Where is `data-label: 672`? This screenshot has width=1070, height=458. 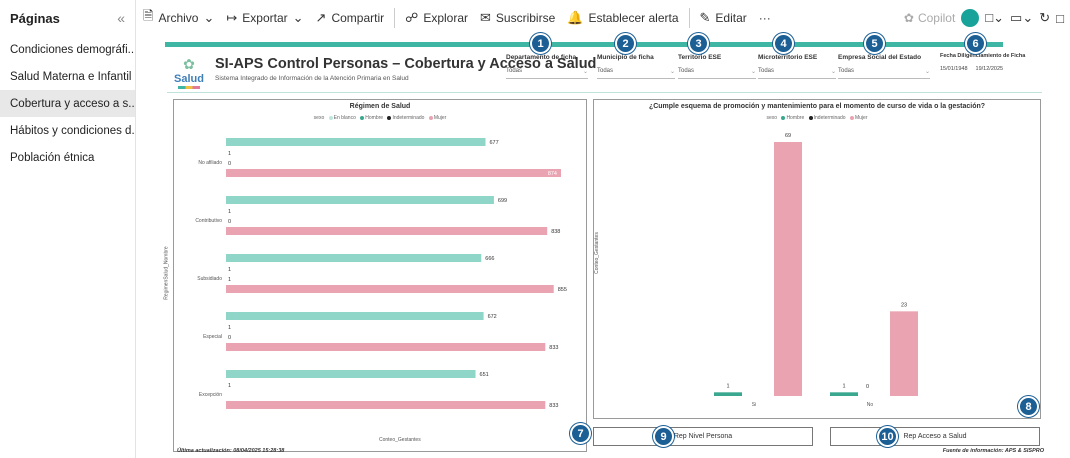
data-label: 672 is located at coordinates (492, 317).